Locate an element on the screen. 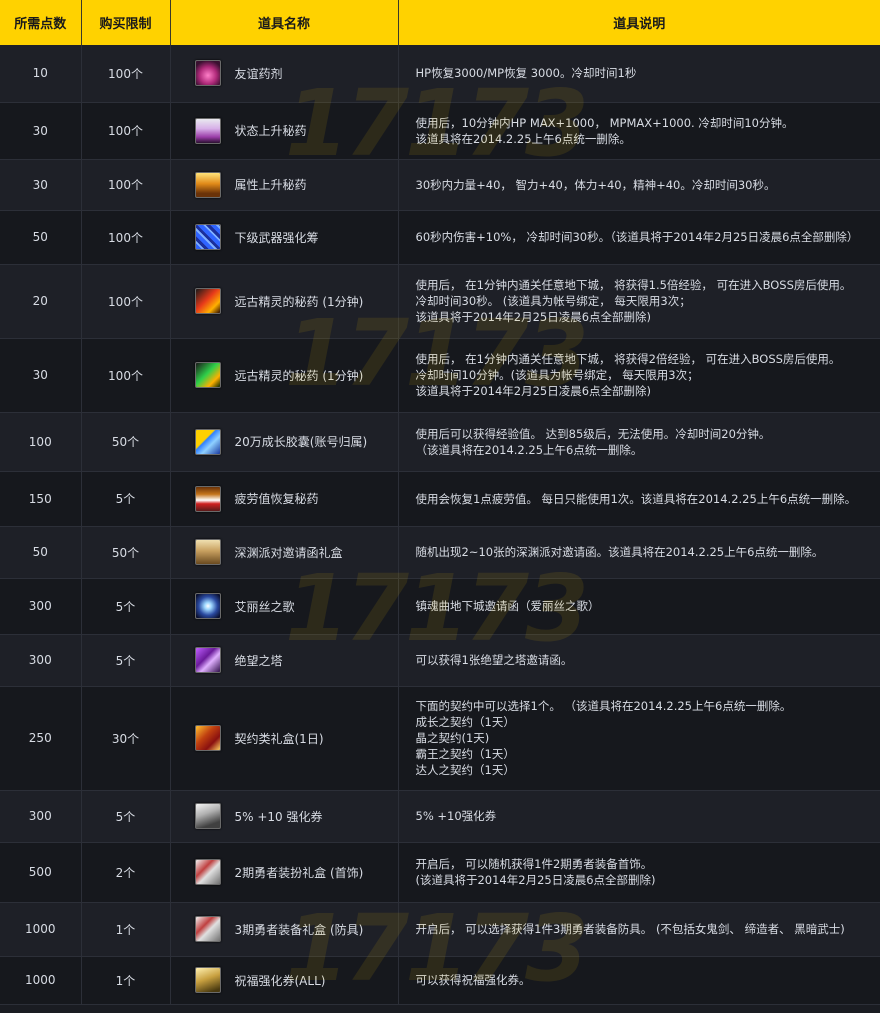 The height and width of the screenshot is (1013, 880). item-entry: 3期勇者装备礼盒 (防具) is located at coordinates (296, 929).